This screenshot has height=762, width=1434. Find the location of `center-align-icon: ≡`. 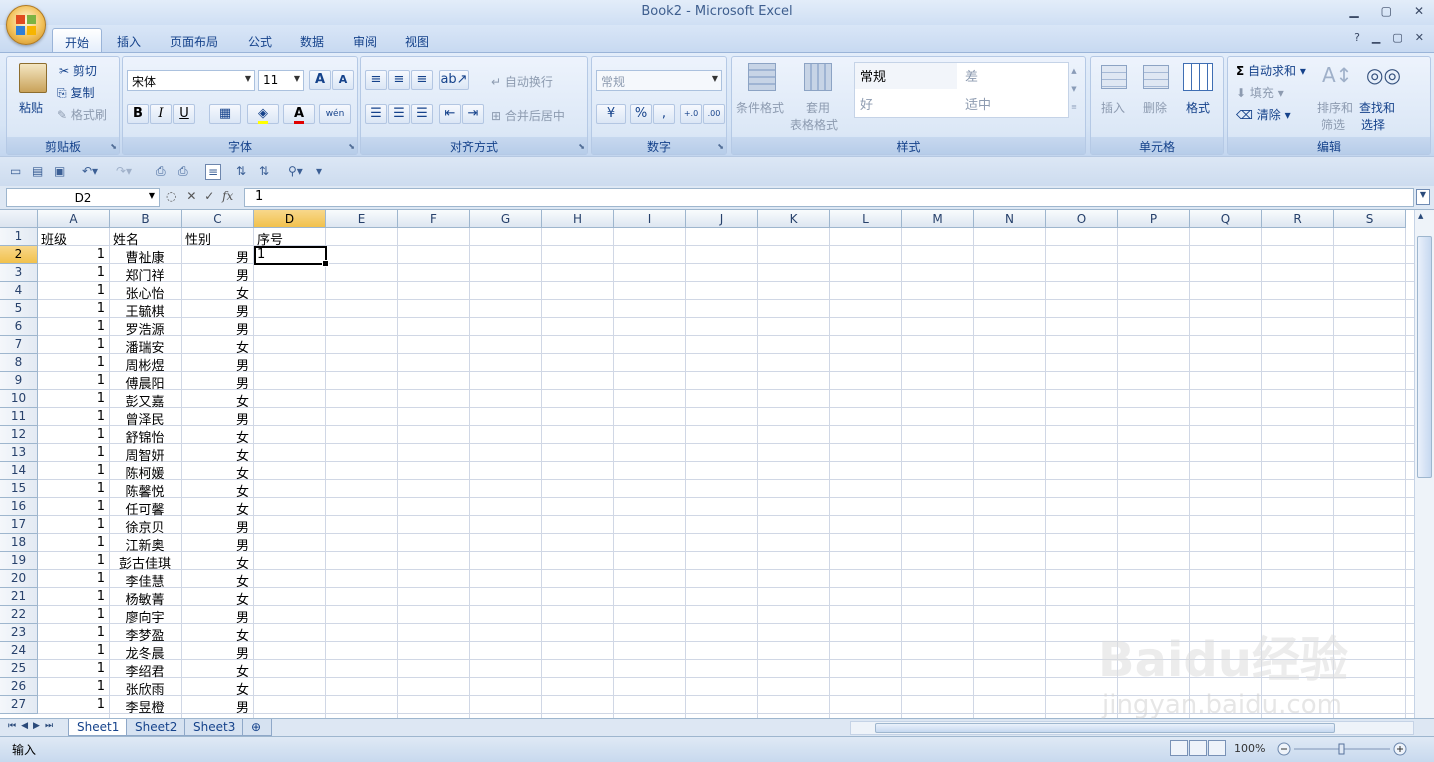

center-align-icon: ≡ is located at coordinates (213, 172).